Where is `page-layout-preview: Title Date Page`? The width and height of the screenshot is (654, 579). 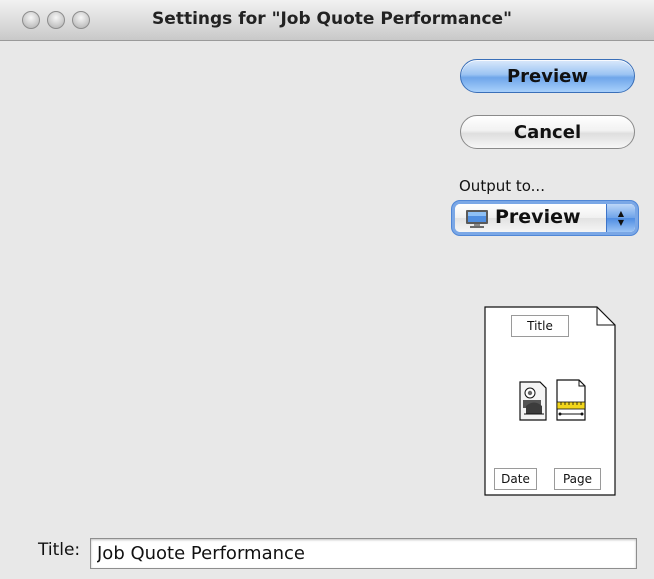 page-layout-preview: Title Date Page is located at coordinates (550, 401).